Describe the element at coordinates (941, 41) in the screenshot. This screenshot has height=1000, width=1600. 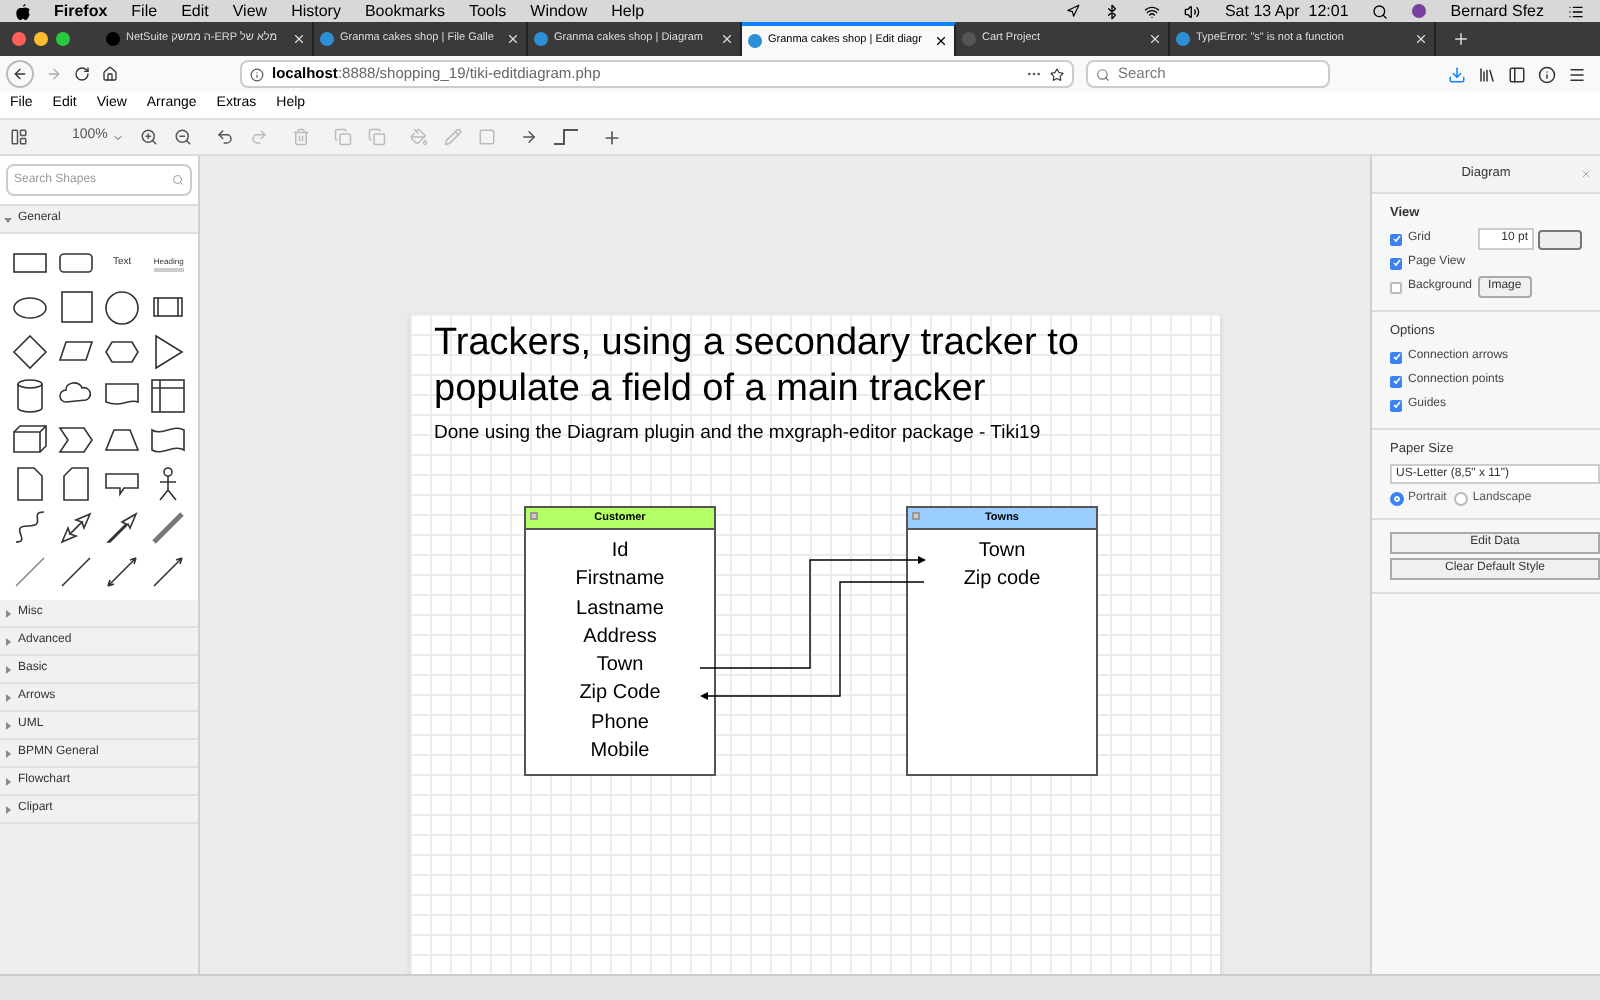
I see `close-tab-icon` at that location.